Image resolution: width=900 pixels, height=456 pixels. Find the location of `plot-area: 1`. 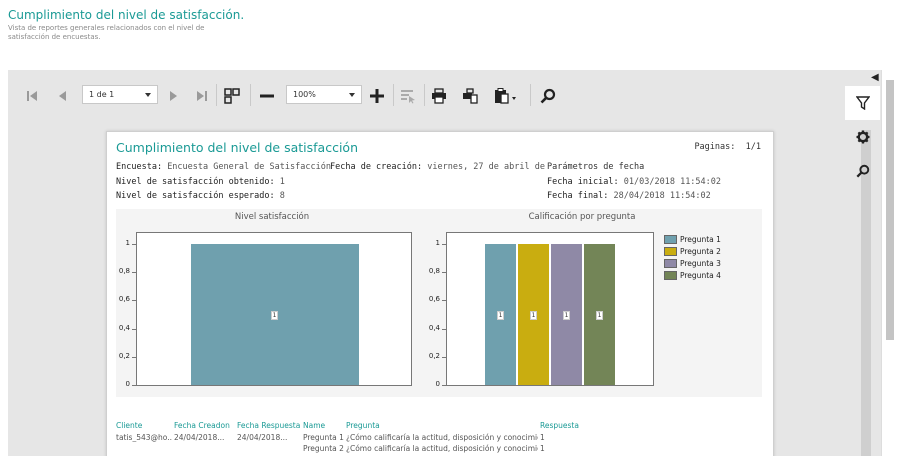

plot-area: 1 is located at coordinates (274, 309).